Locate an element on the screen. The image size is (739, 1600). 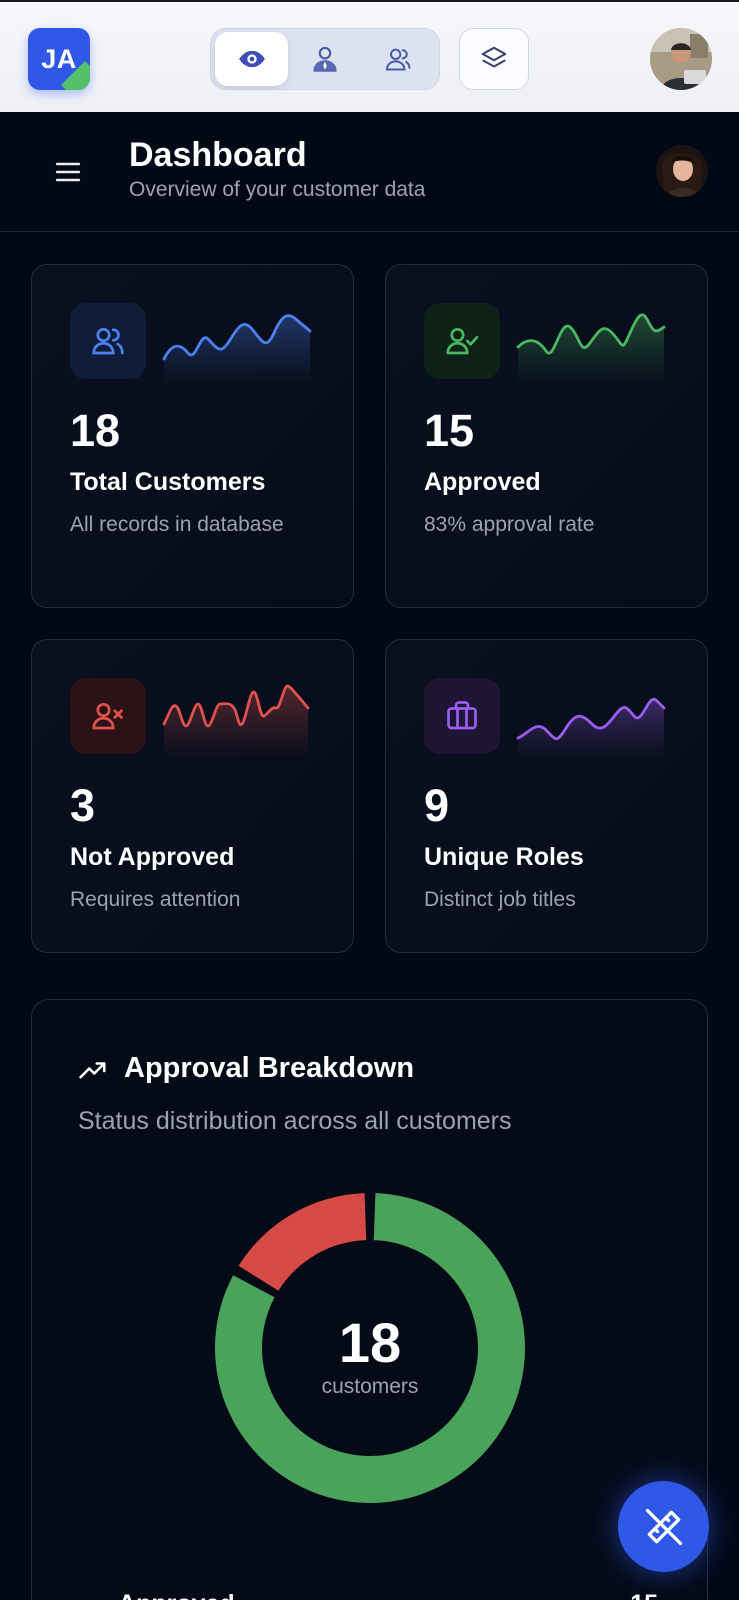
stat-label: Unique Roles is located at coordinates (504, 857).